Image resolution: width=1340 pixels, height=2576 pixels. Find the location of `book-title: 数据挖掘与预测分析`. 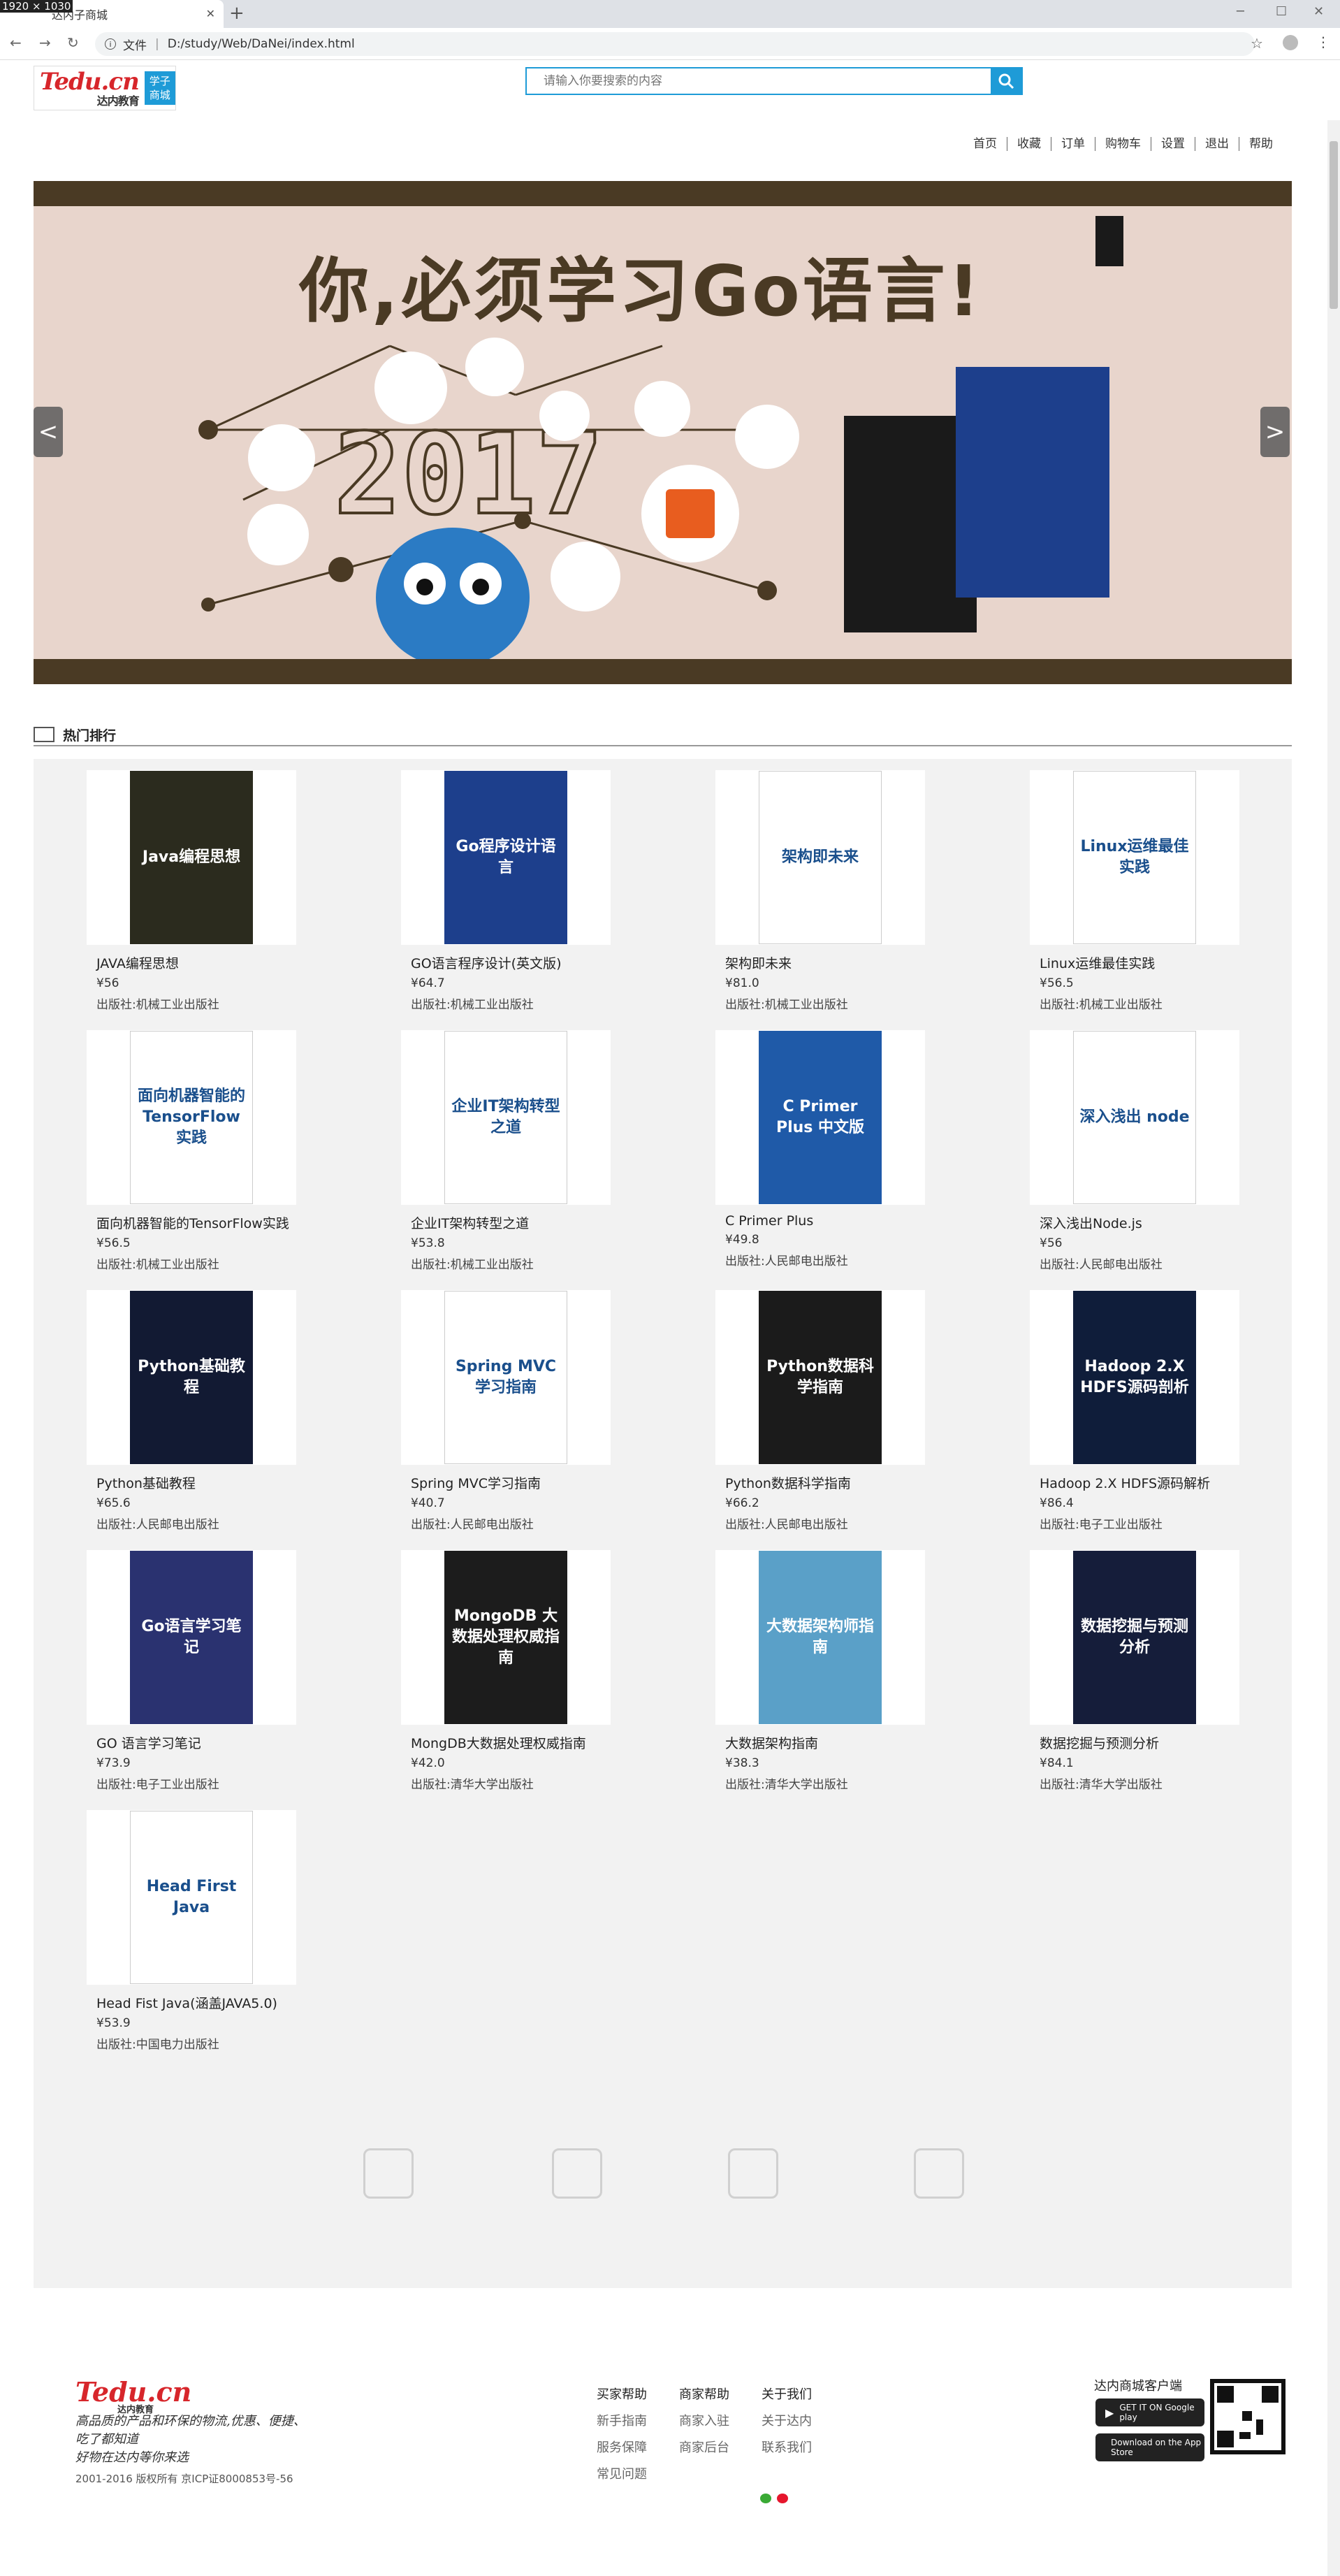

book-title: 数据挖掘与预测分析 is located at coordinates (1135, 1742).